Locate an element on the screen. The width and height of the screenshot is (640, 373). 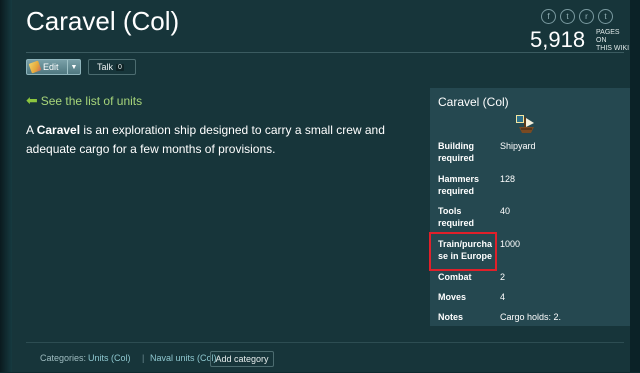
page-title: Caravel (Col) is located at coordinates (103, 21).